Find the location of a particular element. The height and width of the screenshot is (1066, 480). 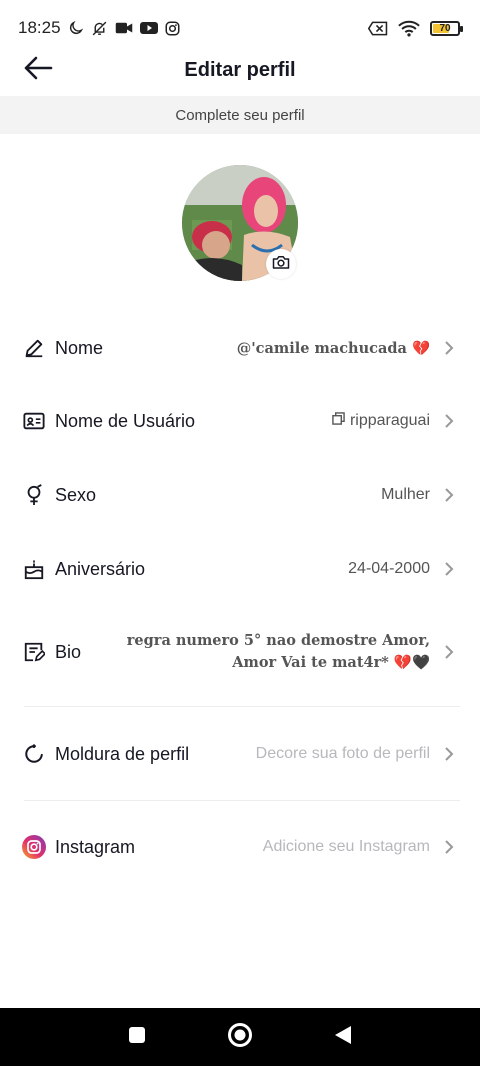

field-label-instagram: Instagram is located at coordinates (95, 846).